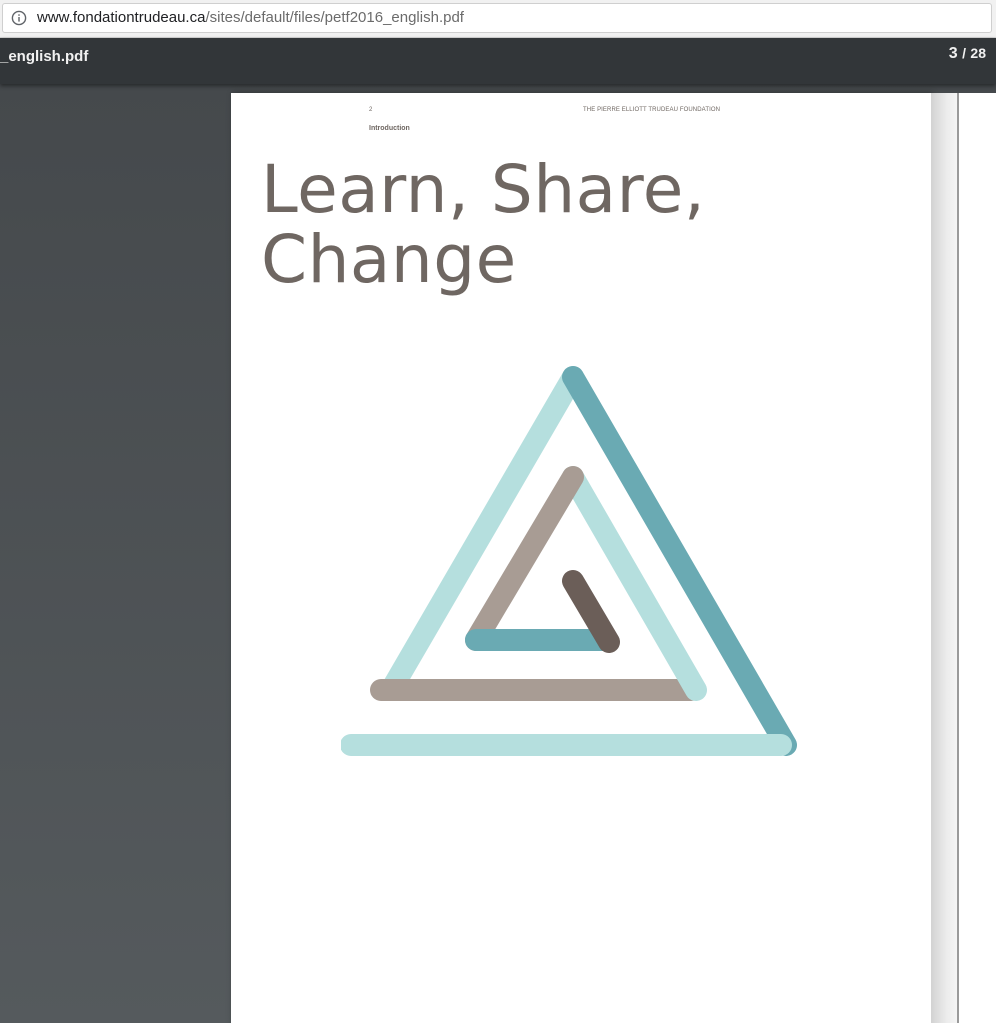 The image size is (996, 1023). I want to click on page-edge-shadow, so click(944, 558).